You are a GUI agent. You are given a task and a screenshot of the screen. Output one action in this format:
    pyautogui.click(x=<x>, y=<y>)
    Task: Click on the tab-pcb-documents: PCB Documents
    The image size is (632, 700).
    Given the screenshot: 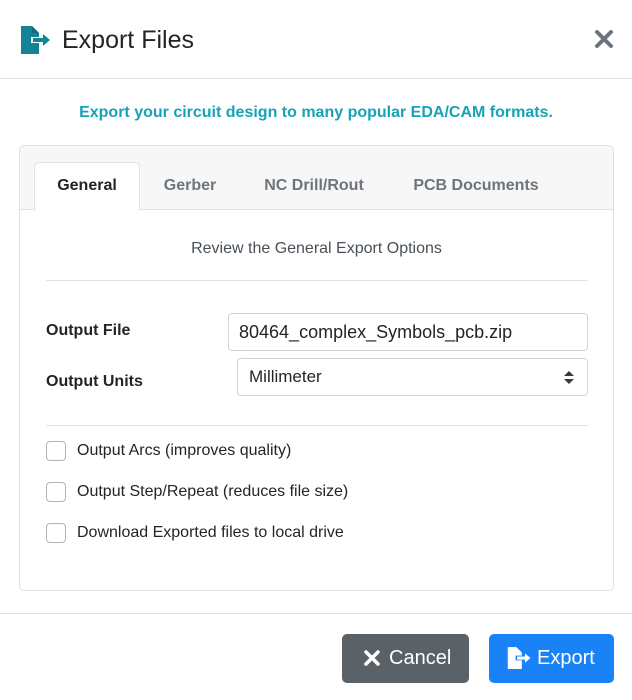 What is the action you would take?
    pyautogui.click(x=476, y=186)
    